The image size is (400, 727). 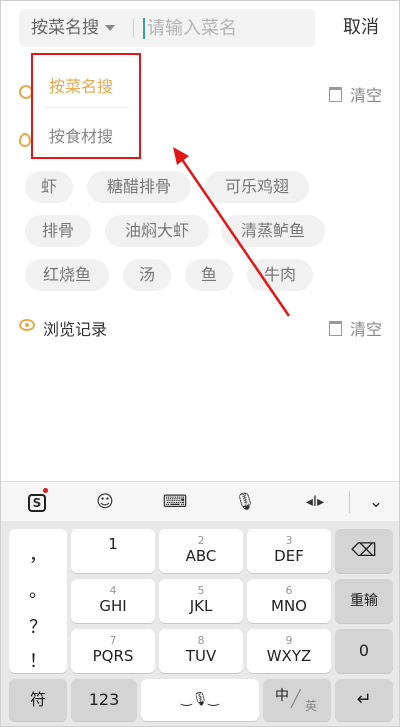 I want to click on emoji-icon: ☺, so click(x=105, y=502).